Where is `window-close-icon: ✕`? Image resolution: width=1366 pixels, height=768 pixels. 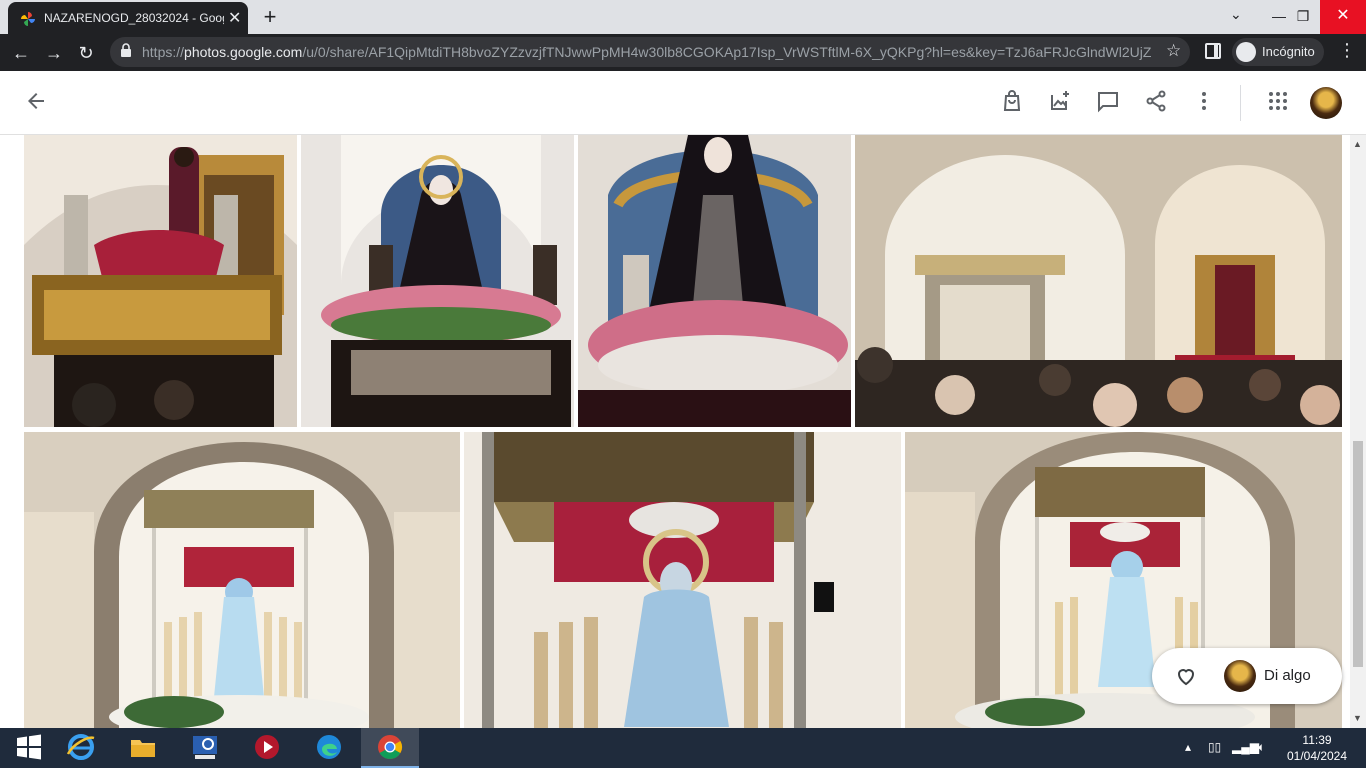
window-close-icon: ✕ is located at coordinates (1343, 17).